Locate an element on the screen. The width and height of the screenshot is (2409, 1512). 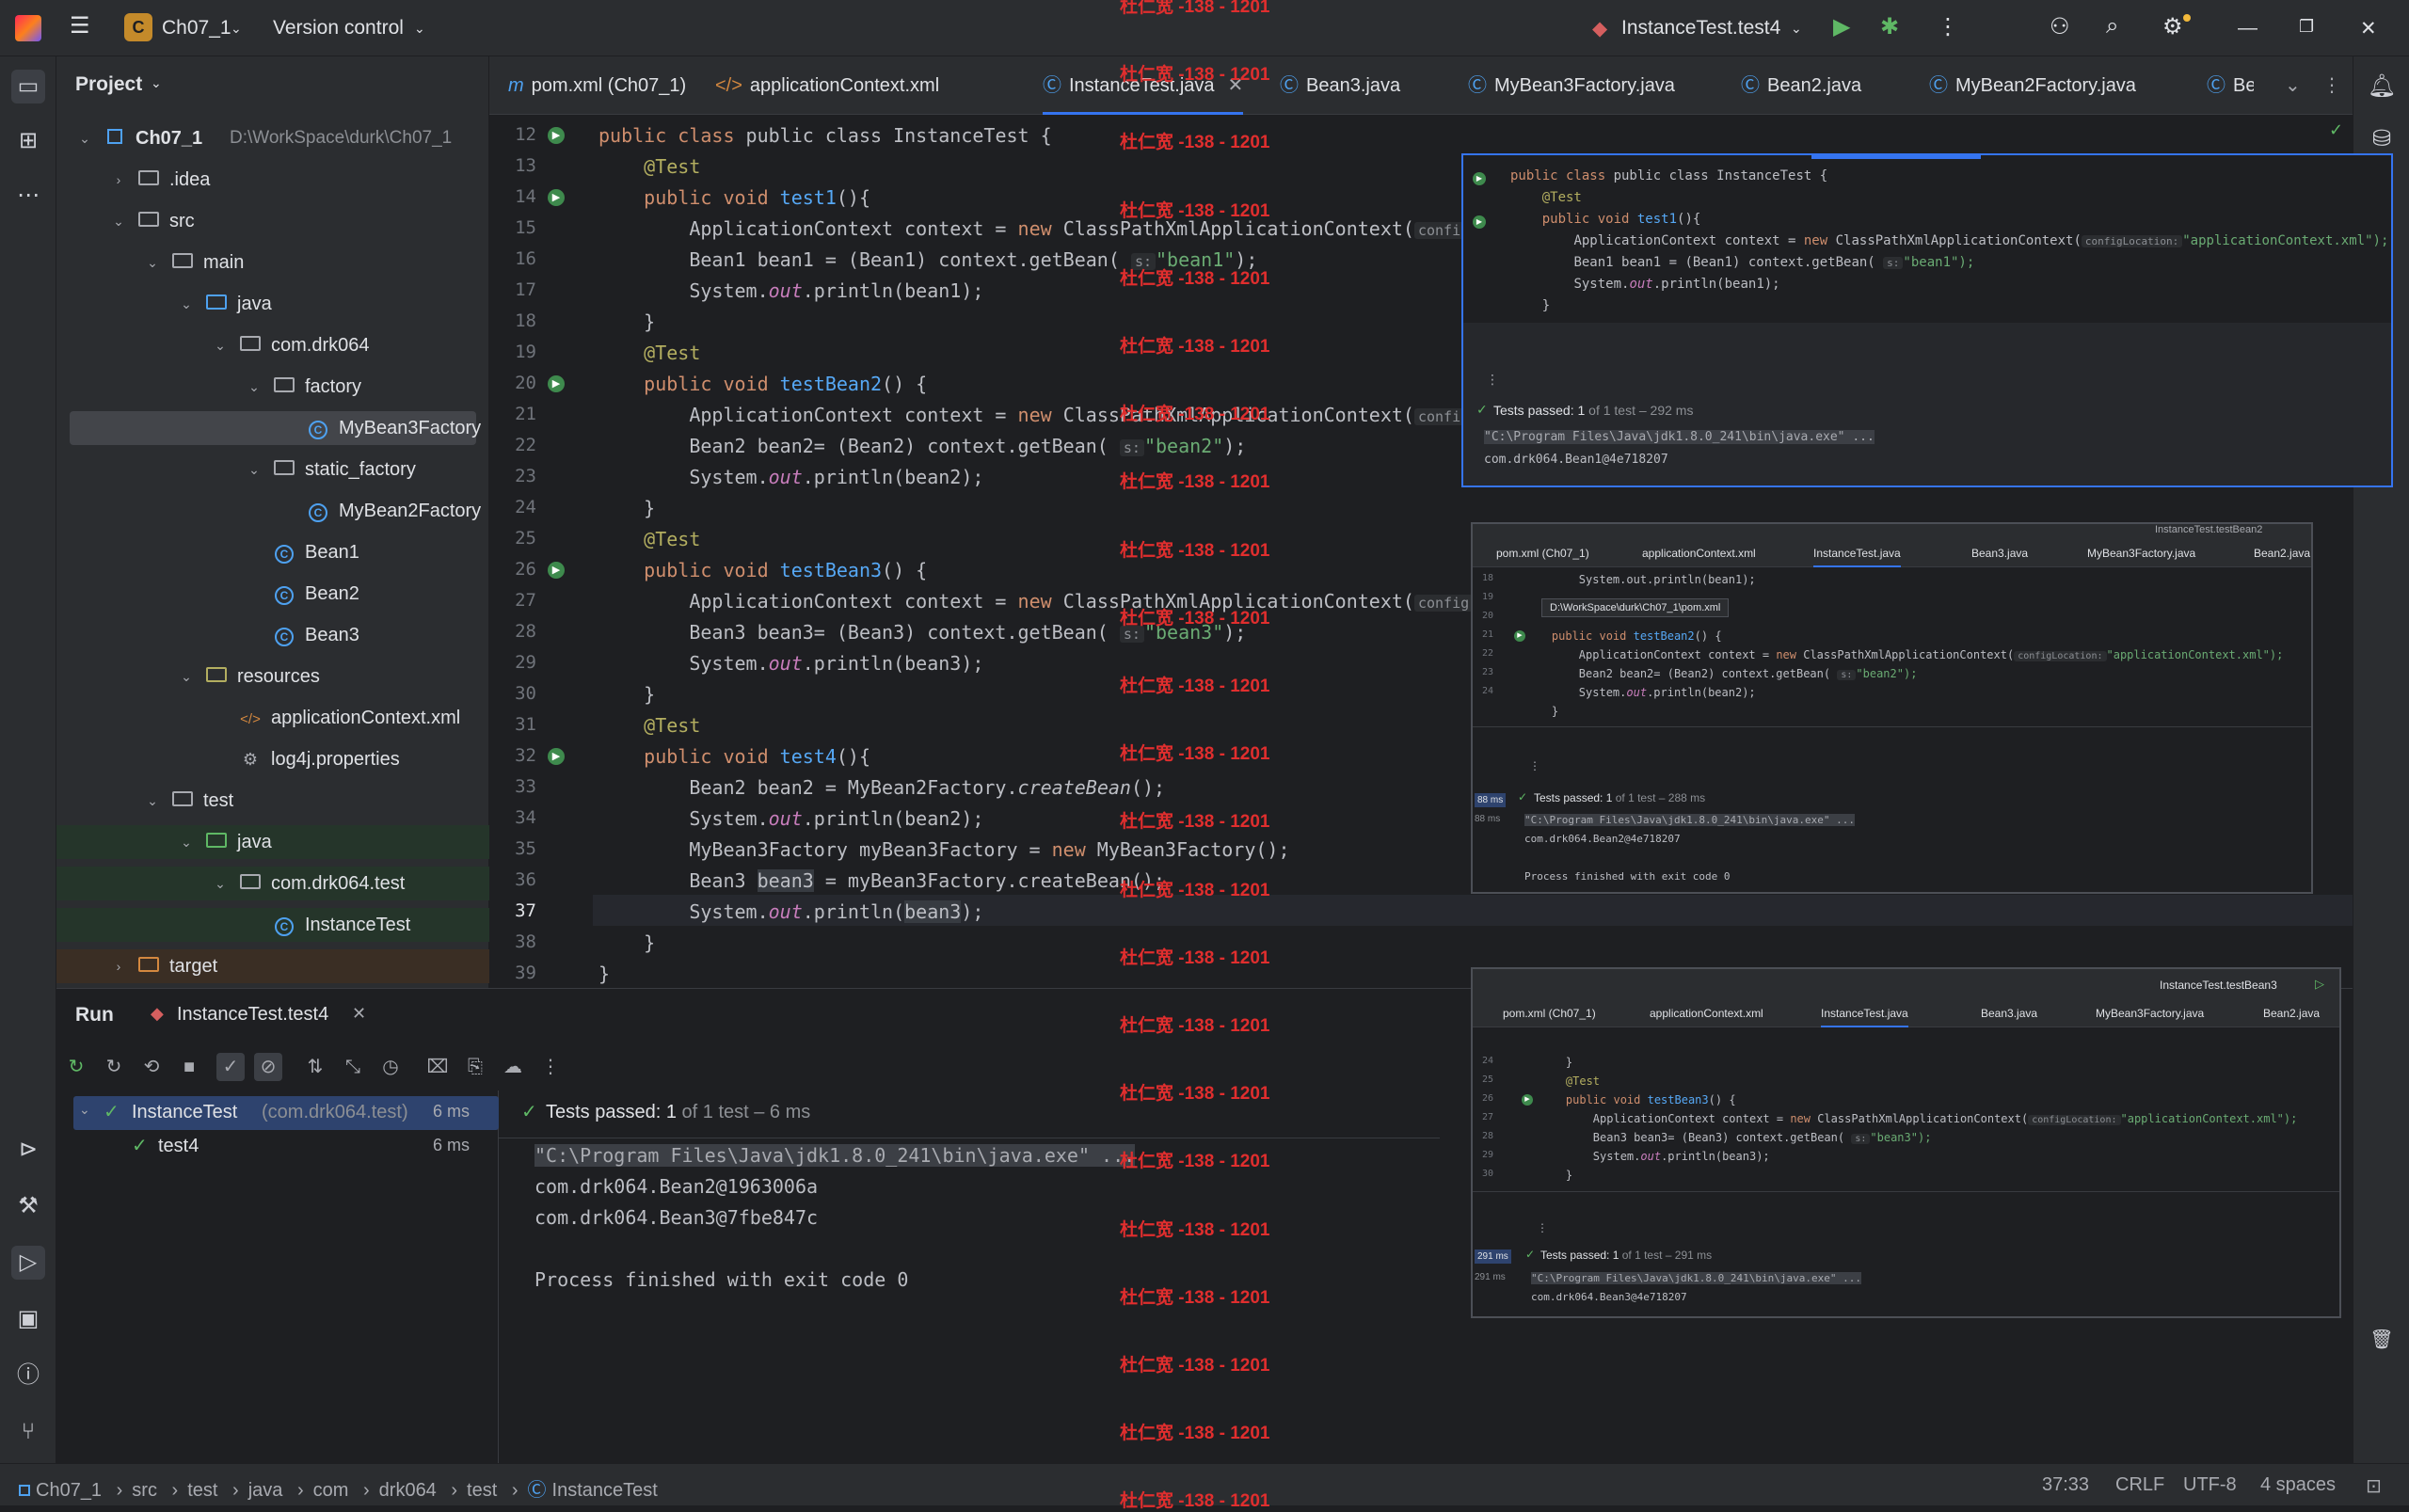
show-ignored-icon: ⊘ is located at coordinates (268, 1067).